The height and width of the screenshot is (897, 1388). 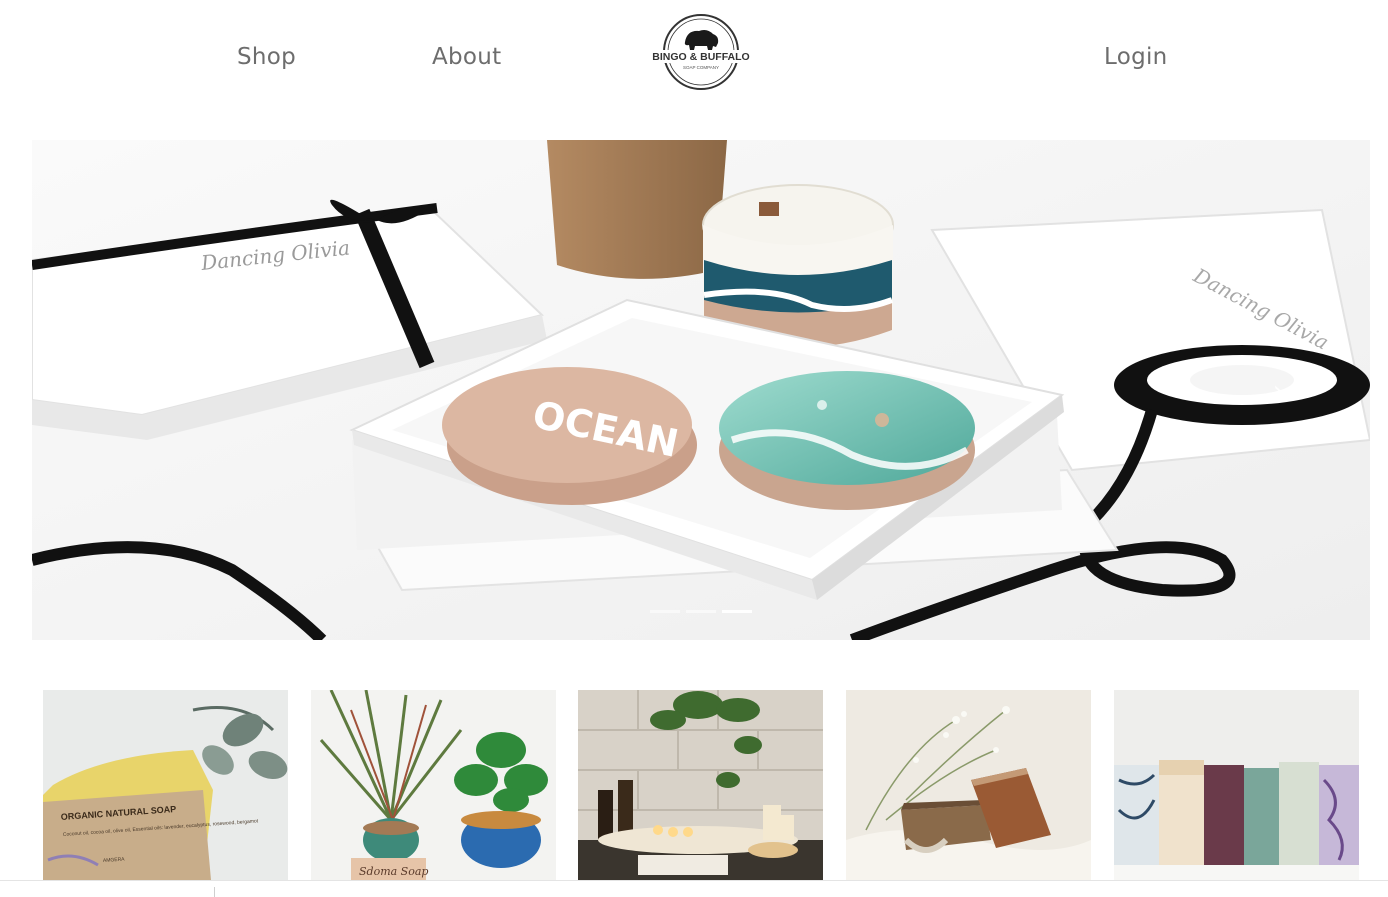 I want to click on chevron-left-icon: ‹, so click(x=141, y=391).